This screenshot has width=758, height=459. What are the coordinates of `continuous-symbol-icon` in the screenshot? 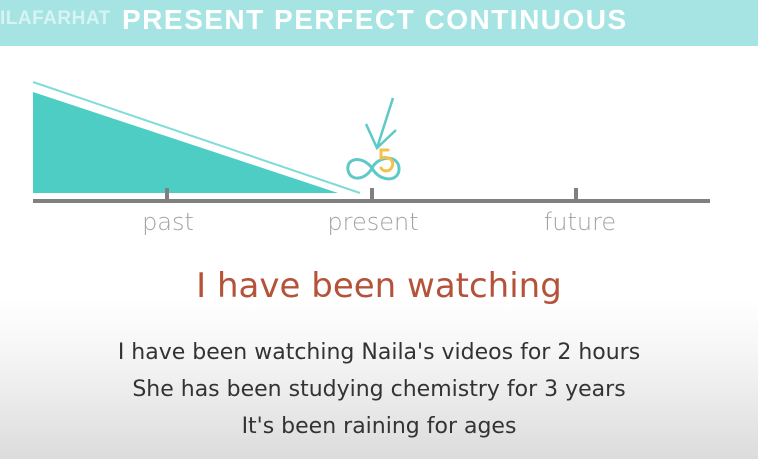 It's located at (373, 164).